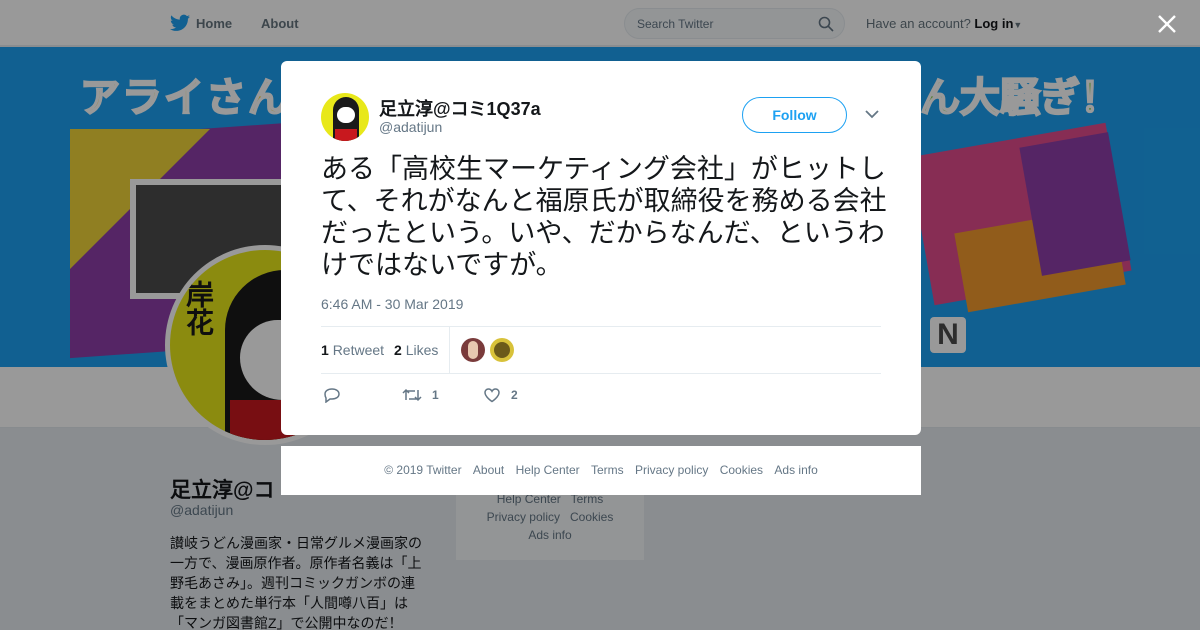  Describe the element at coordinates (872, 114) in the screenshot. I see `chevron-down-icon` at that location.